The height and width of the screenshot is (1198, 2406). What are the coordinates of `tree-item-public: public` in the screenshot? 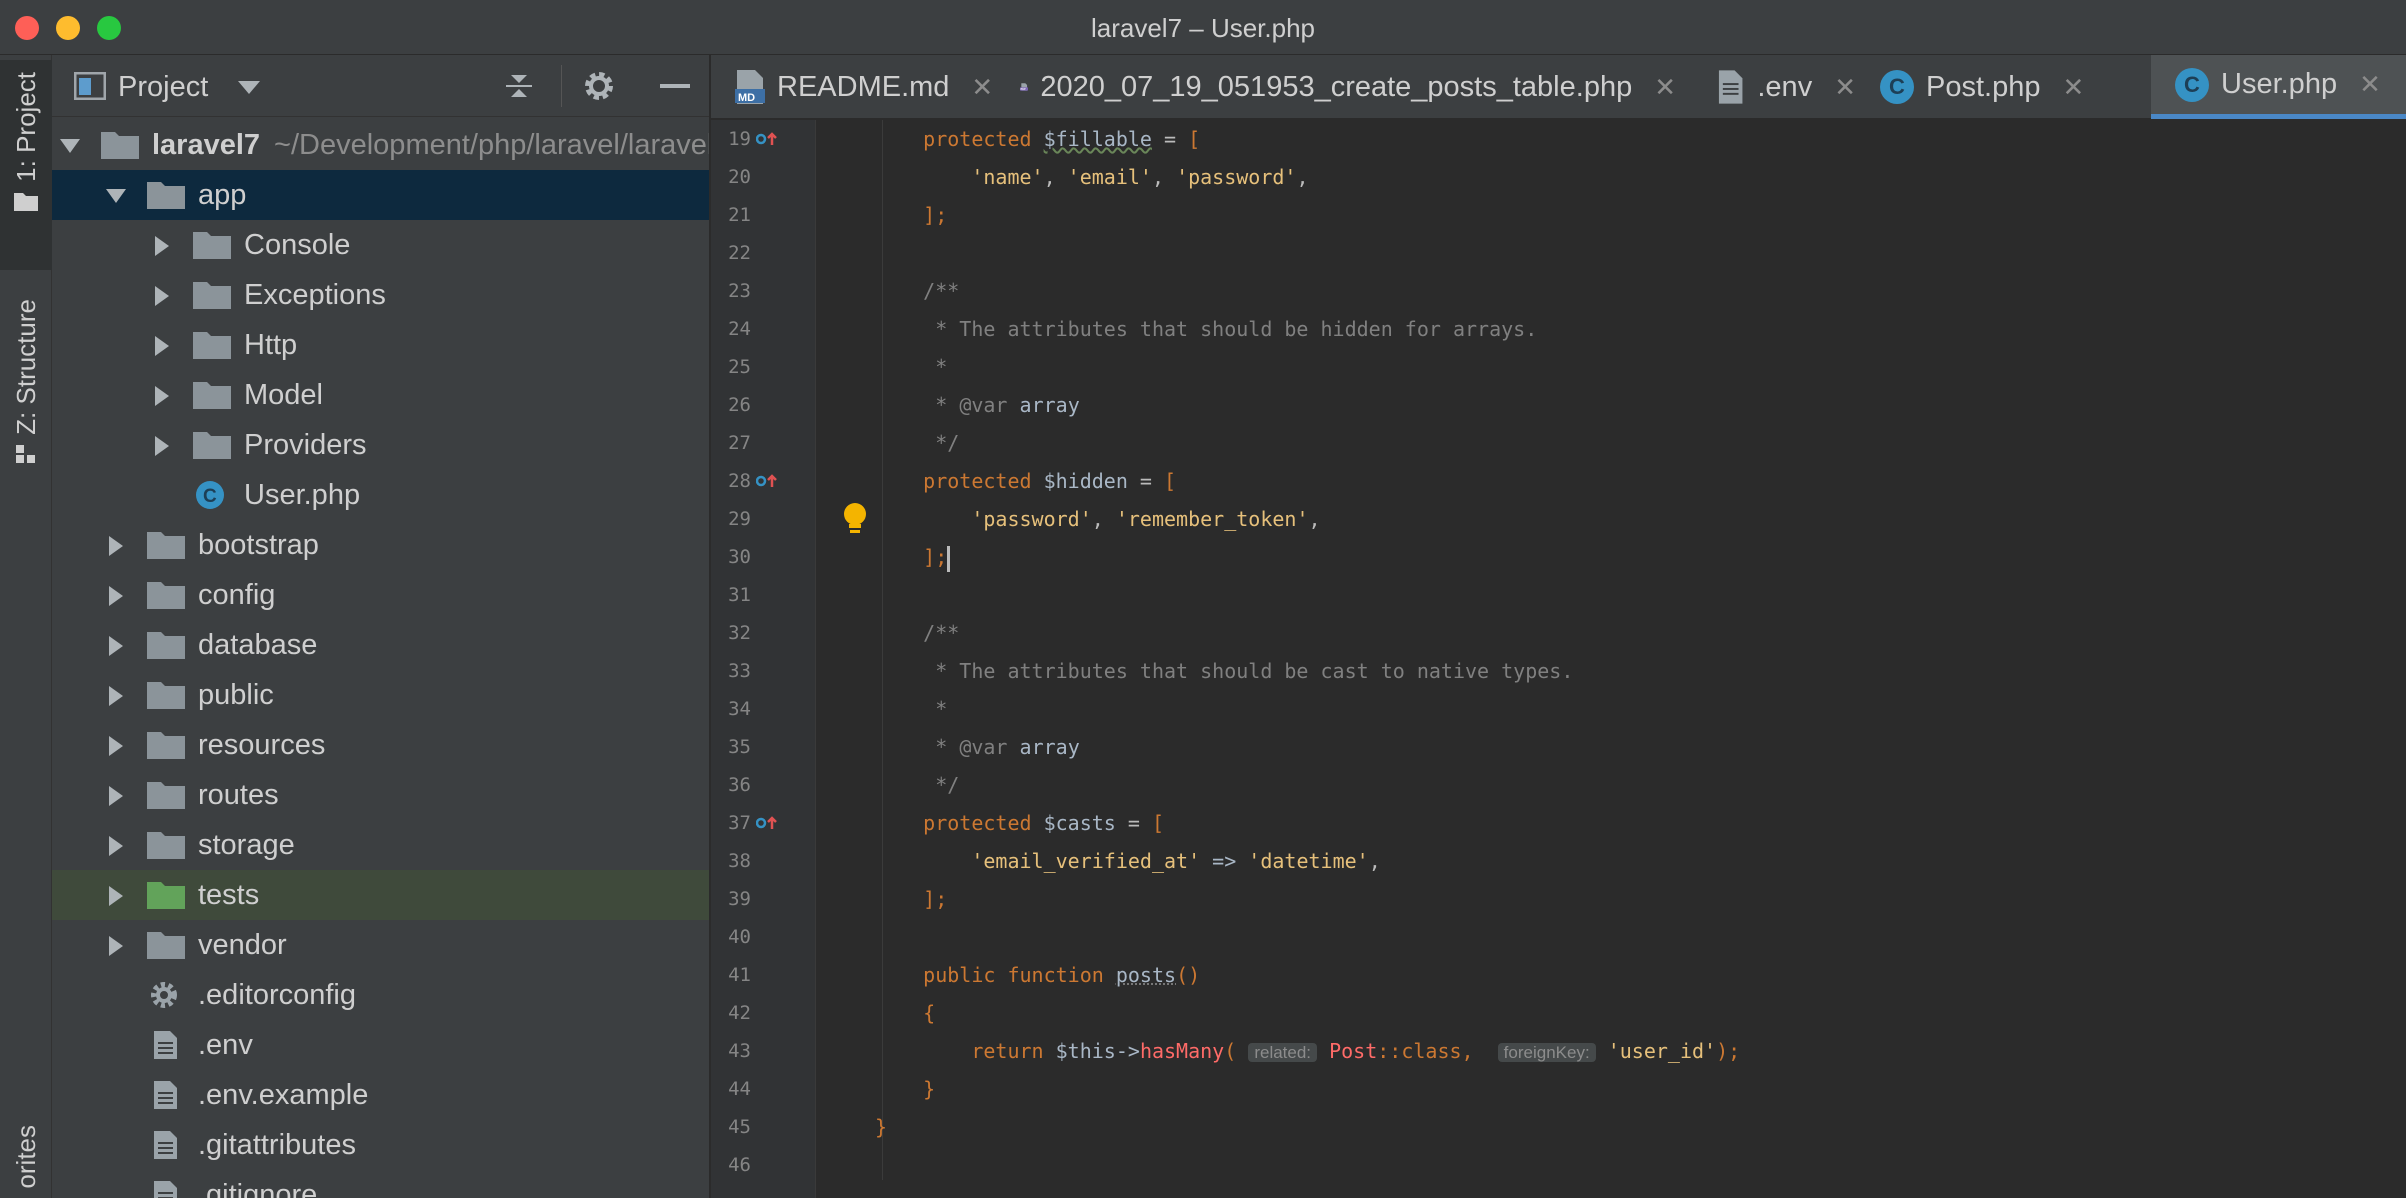 It's located at (380, 695).